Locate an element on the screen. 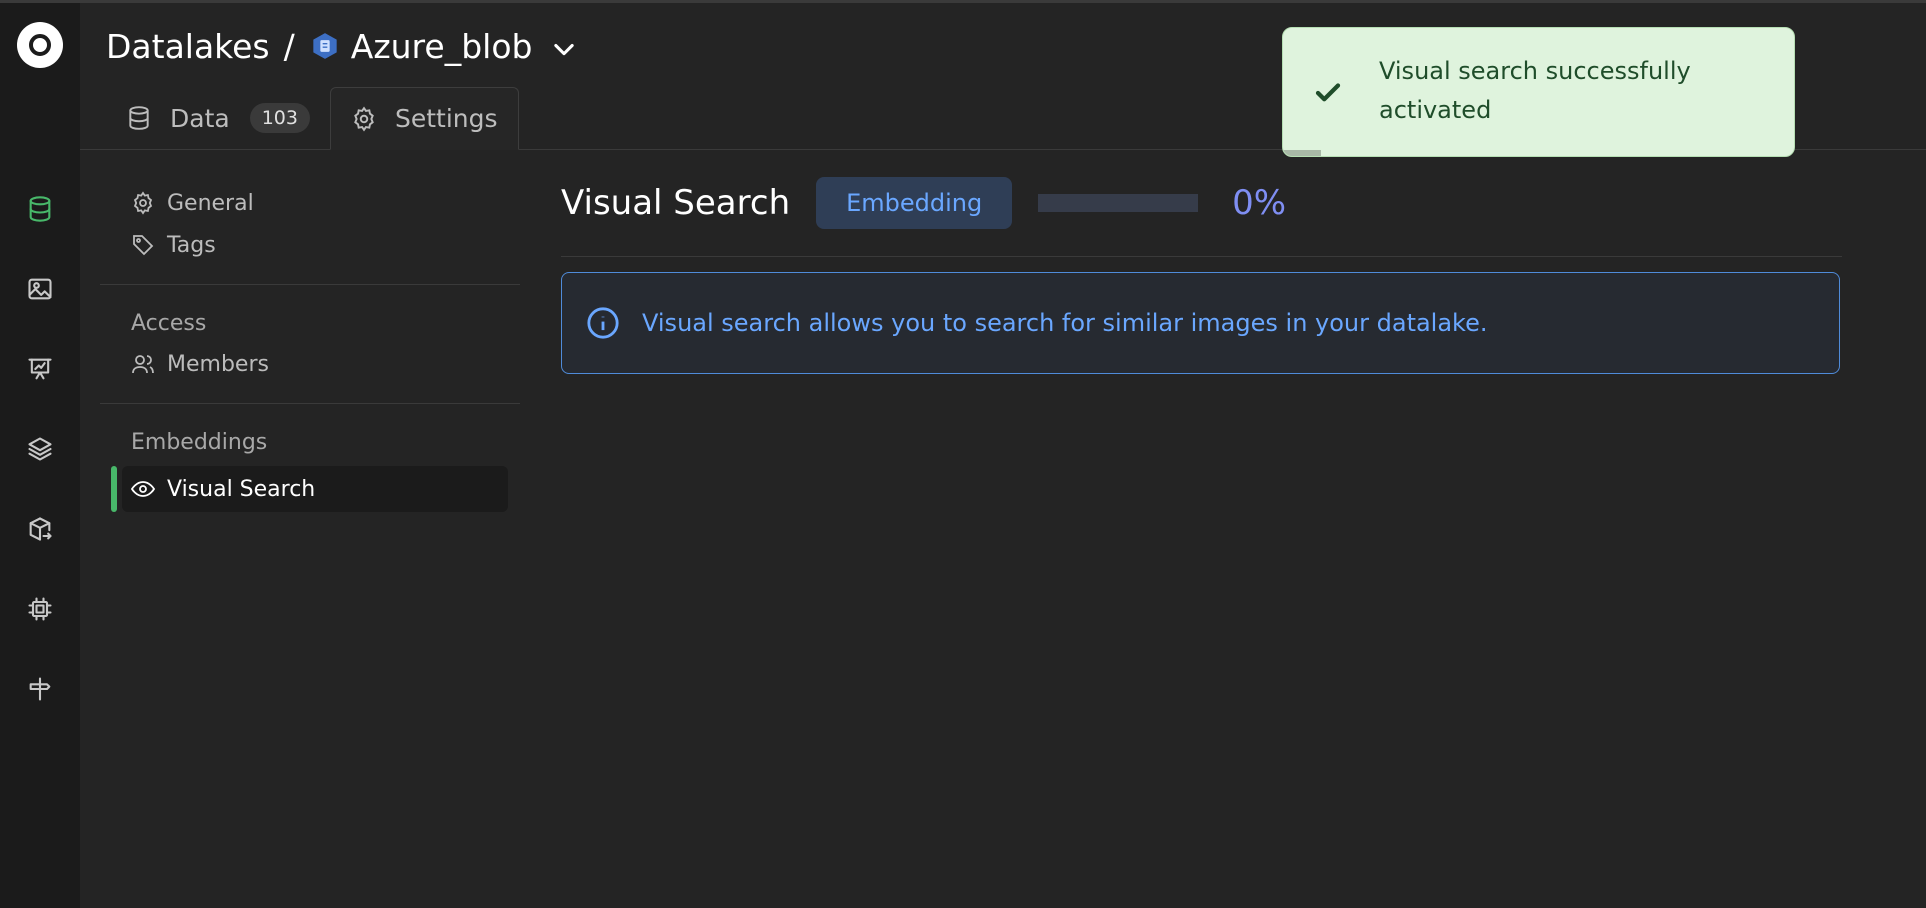 This screenshot has height=908, width=1926. chevron-down-icon is located at coordinates (564, 49).